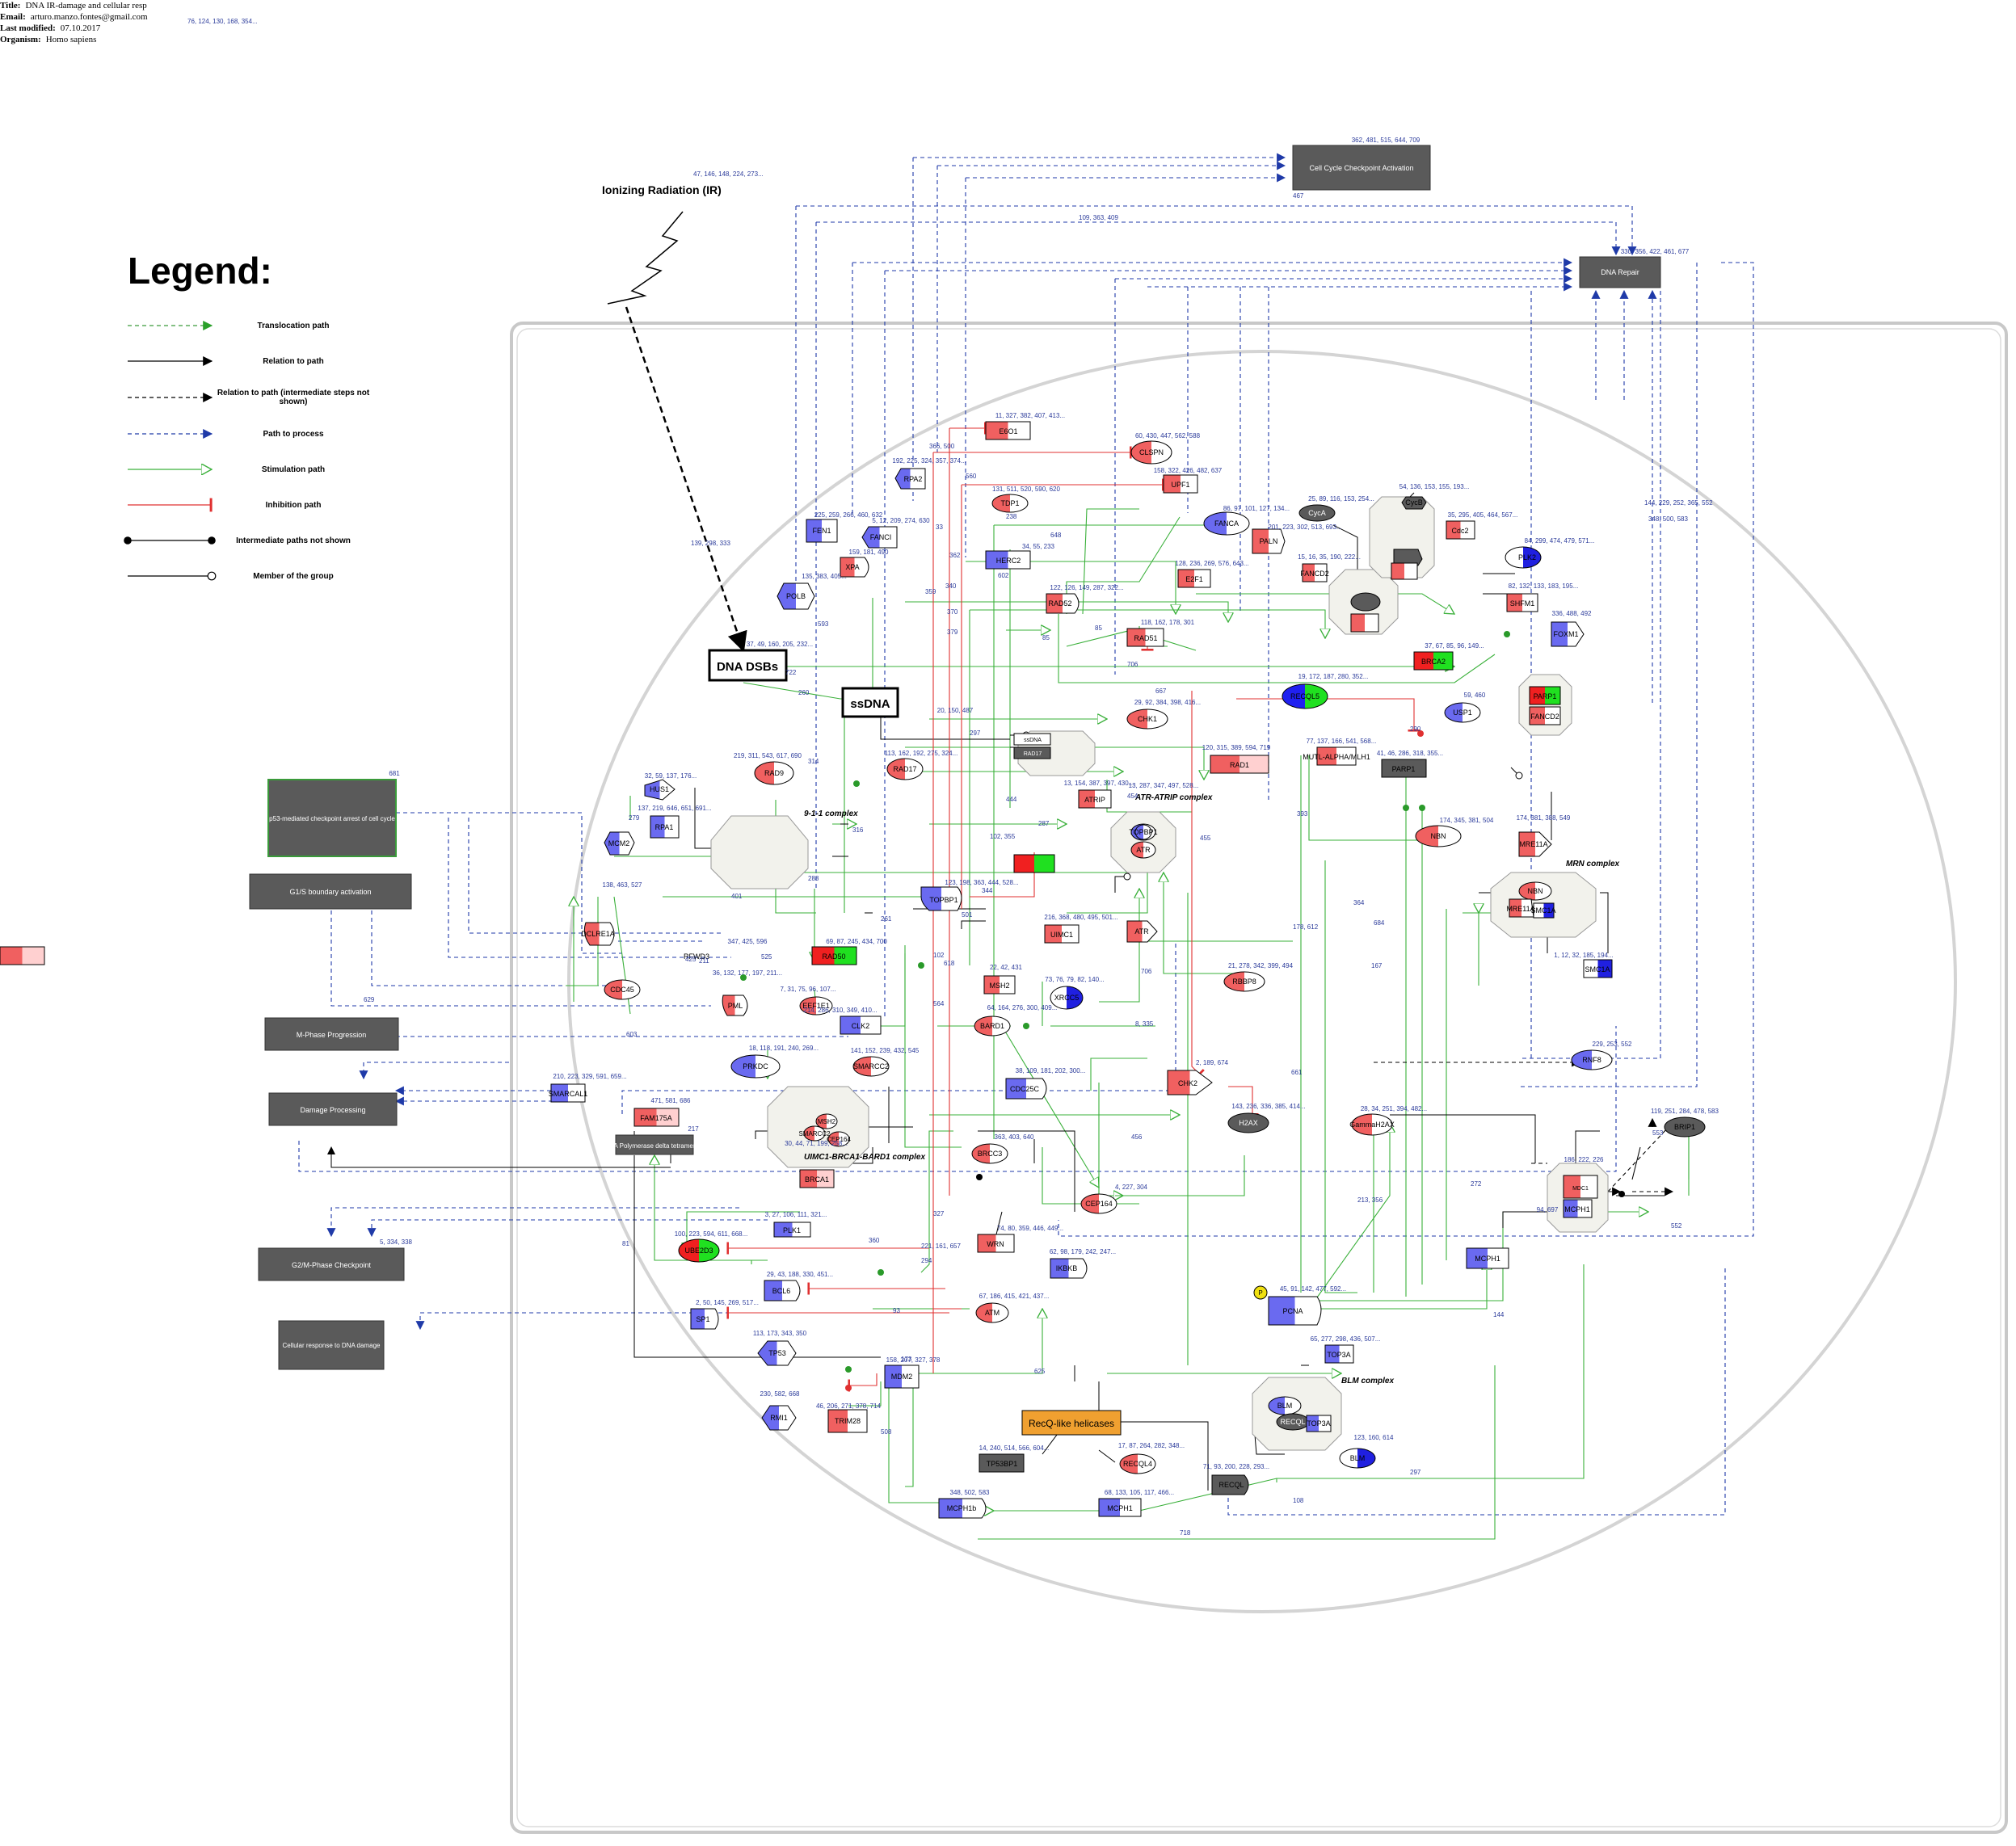  Describe the element at coordinates (955, 710) in the screenshot. I see `svg-text: 20, 150, 487` at that location.